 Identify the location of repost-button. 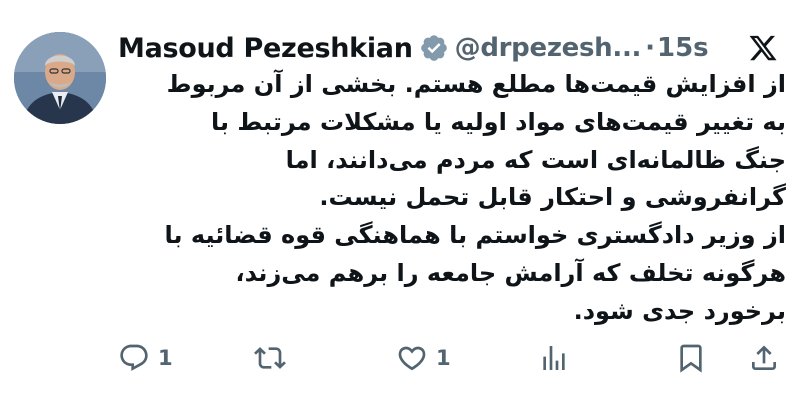
(270, 358).